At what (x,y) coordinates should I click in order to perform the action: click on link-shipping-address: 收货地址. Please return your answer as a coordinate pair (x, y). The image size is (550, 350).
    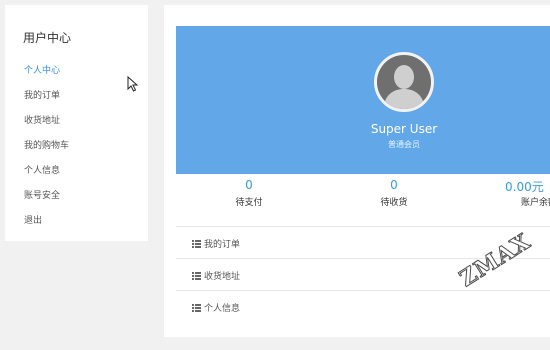
    Looking at the image, I should click on (216, 275).